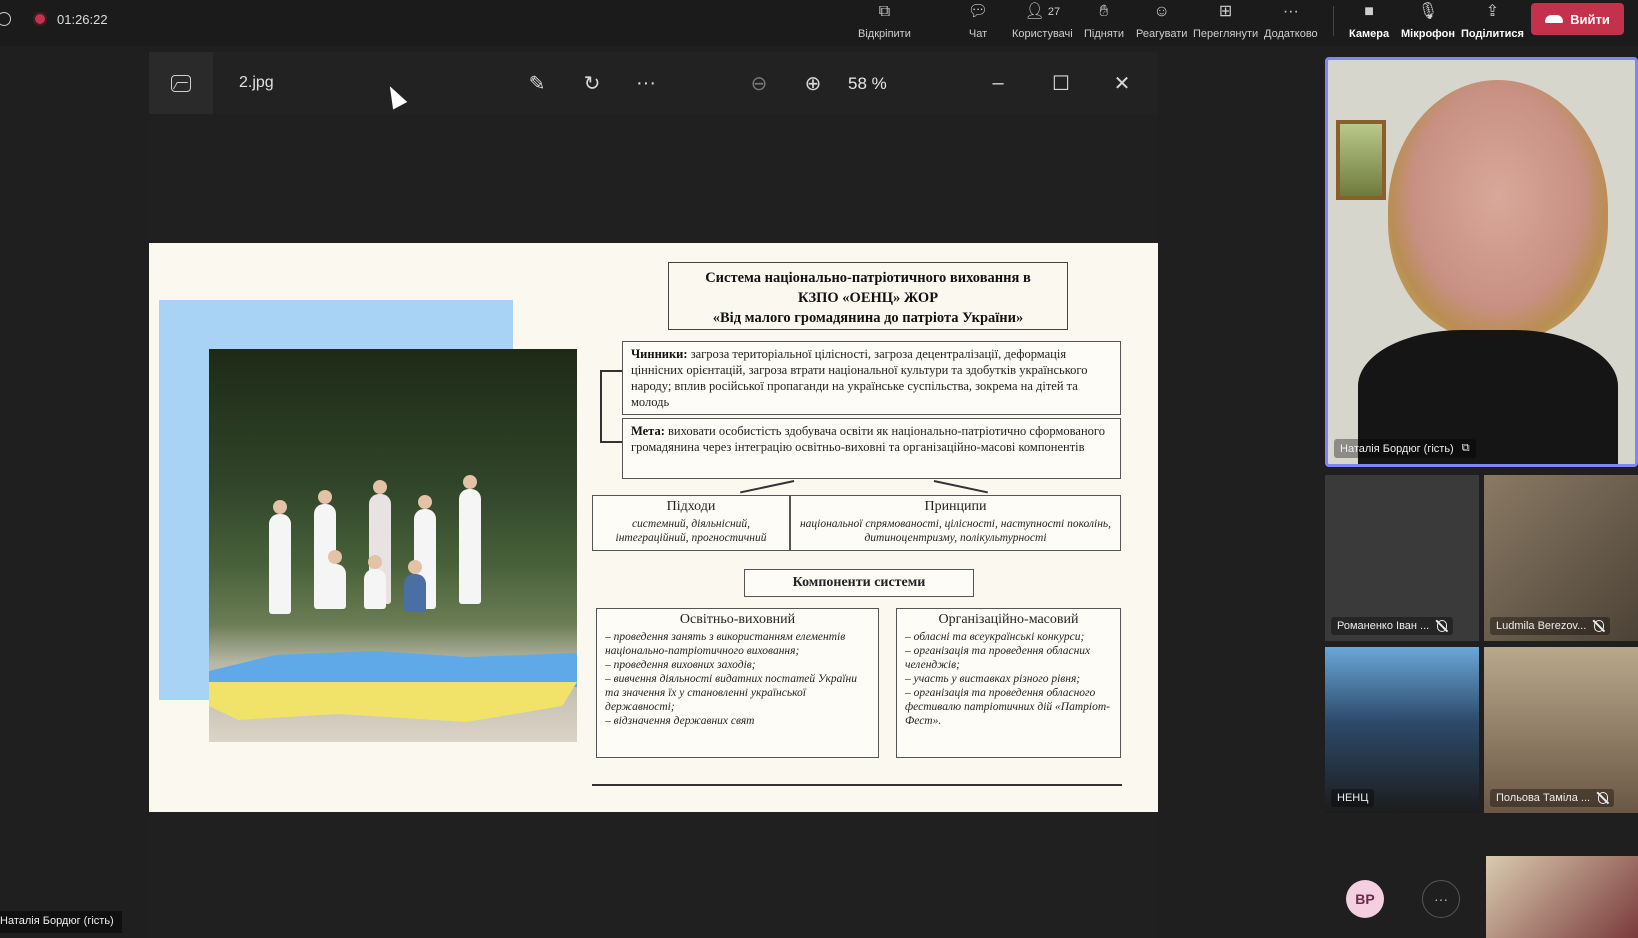 The image size is (1638, 938). I want to click on photos-app-icon, so click(181, 83).